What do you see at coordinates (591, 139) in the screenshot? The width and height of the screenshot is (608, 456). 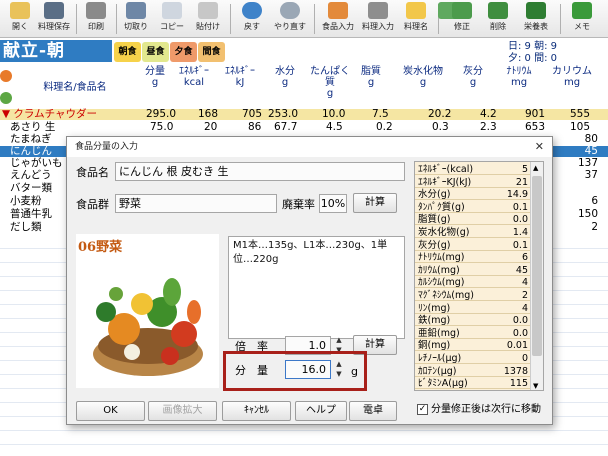 I see `potassium-value: 80` at bounding box center [591, 139].